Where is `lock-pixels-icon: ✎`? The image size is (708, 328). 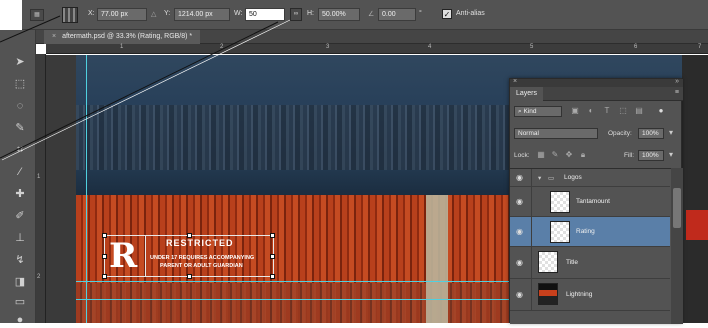
lock-pixels-icon: ✎ is located at coordinates (555, 155).